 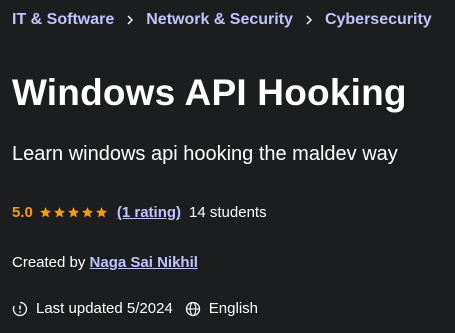 What do you see at coordinates (378, 20) in the screenshot?
I see `breadcrumb-cybersecurity: Cybersecurity` at bounding box center [378, 20].